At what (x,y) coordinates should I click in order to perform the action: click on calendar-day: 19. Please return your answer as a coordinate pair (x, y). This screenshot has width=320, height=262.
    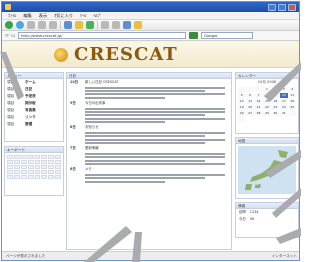
    Looking at the image, I should click on (242, 107).